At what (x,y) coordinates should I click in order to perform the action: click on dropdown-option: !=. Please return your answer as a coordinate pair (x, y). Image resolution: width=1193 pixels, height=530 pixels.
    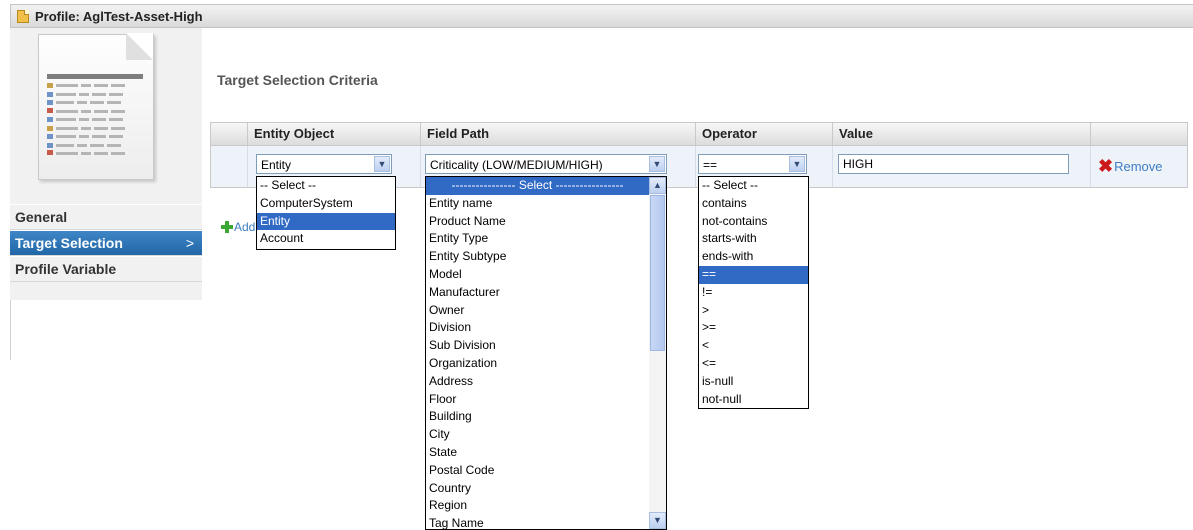
    Looking at the image, I should click on (753, 293).